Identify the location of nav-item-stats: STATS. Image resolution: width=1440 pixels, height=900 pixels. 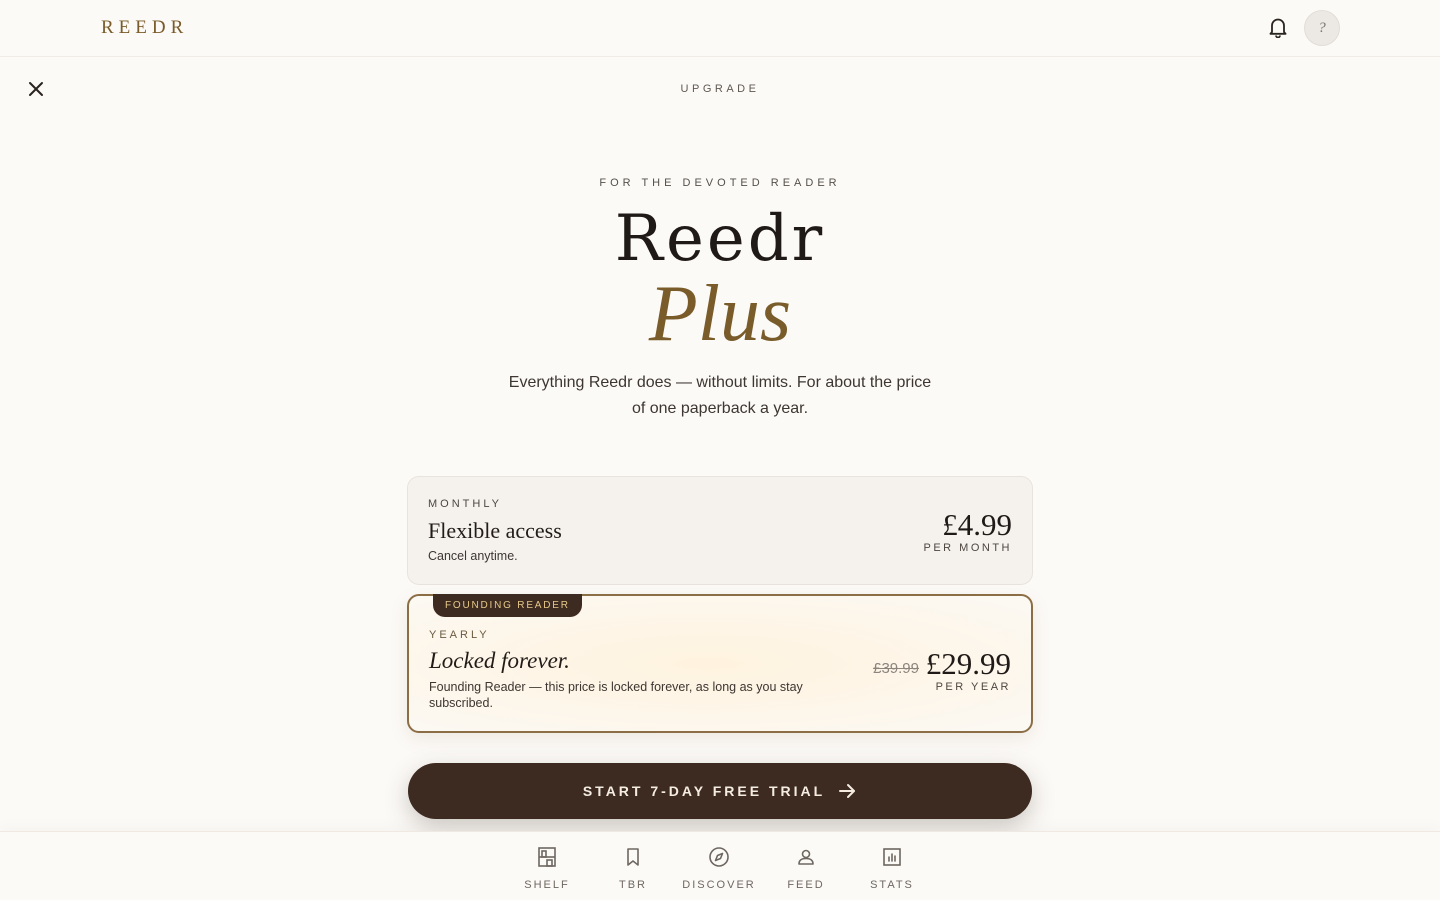
(892, 868).